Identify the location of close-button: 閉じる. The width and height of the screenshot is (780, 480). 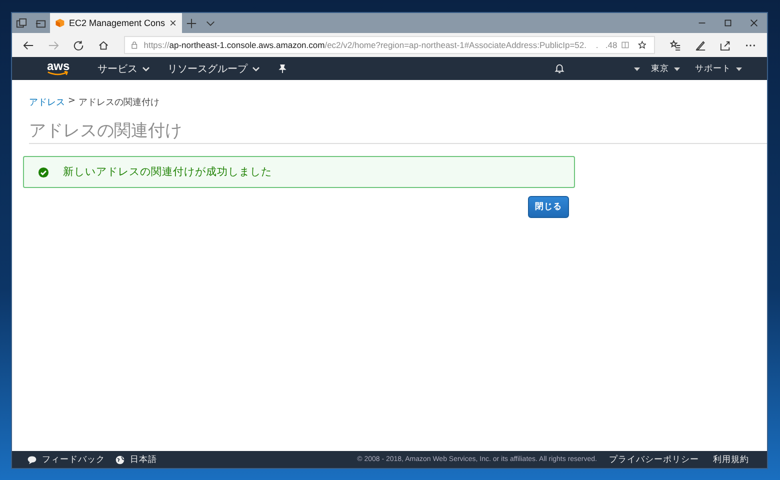
(548, 207).